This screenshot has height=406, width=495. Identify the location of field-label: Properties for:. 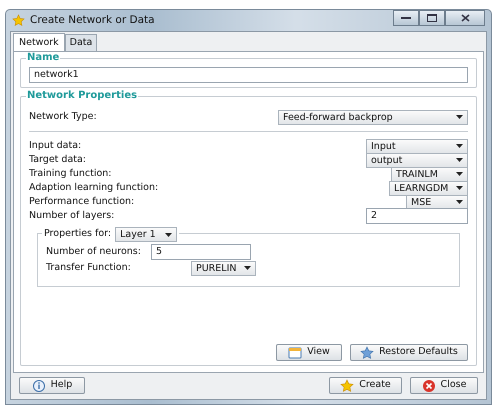
(78, 234).